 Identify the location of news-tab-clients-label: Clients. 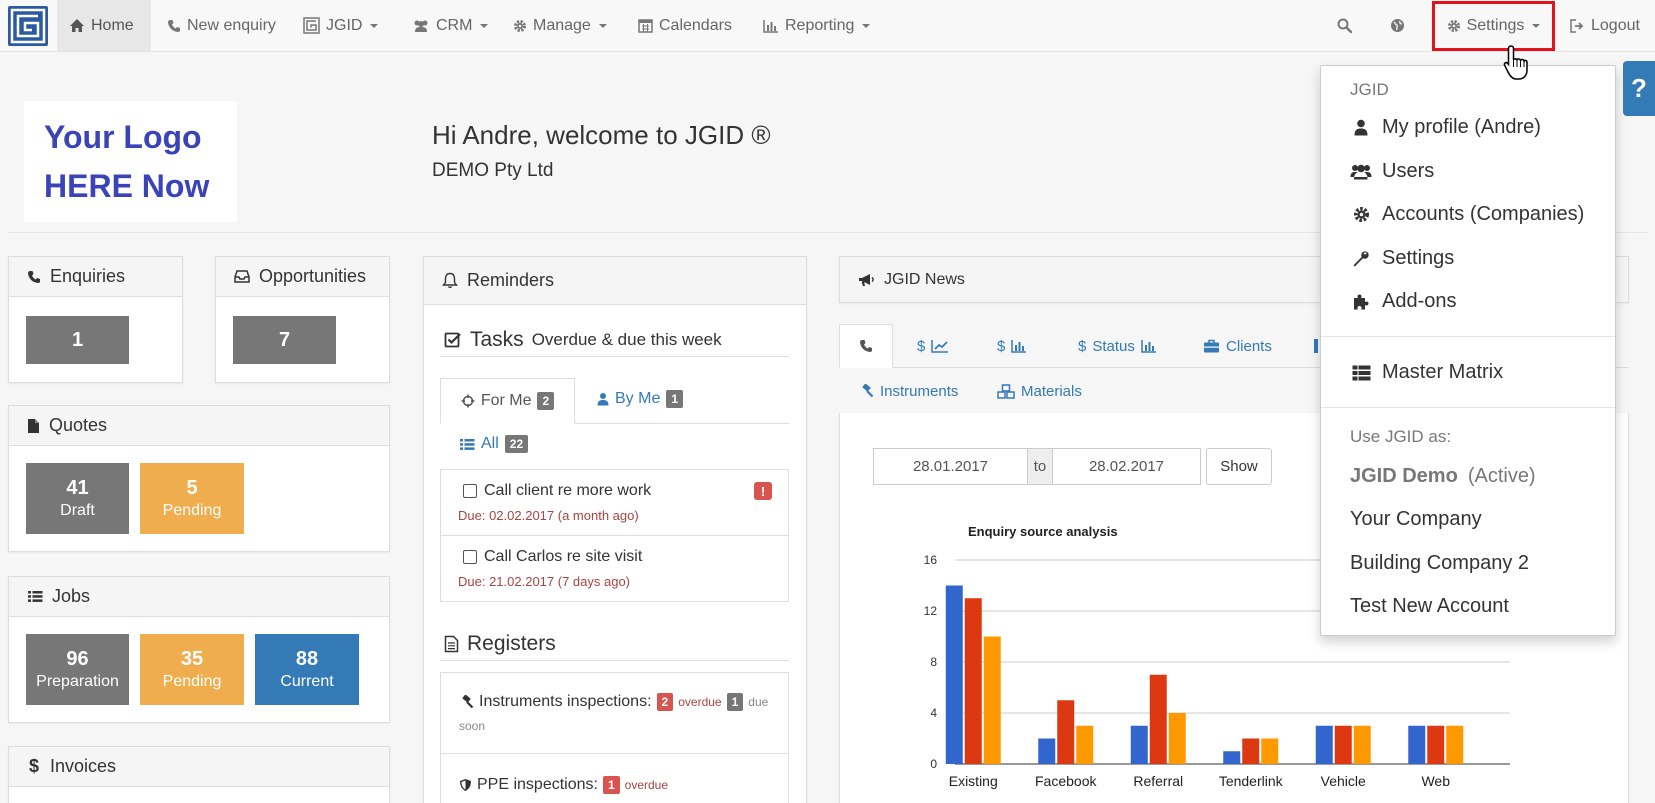
(1249, 346).